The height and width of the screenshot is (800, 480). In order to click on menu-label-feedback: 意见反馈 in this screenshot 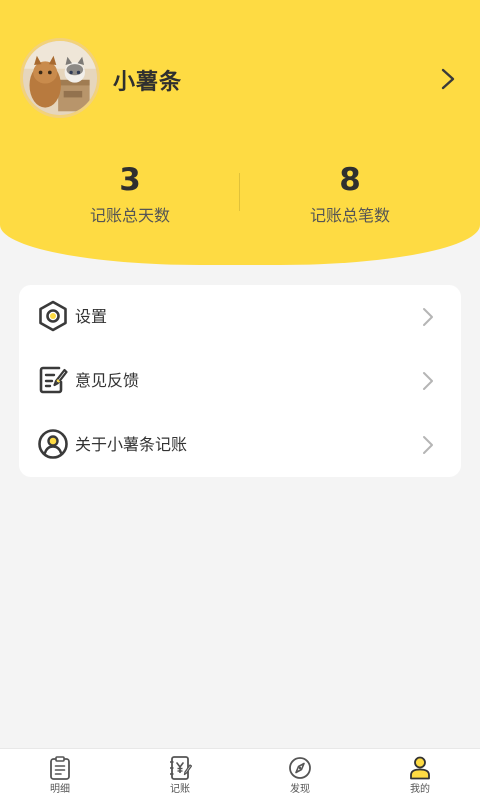, I will do `click(107, 380)`.